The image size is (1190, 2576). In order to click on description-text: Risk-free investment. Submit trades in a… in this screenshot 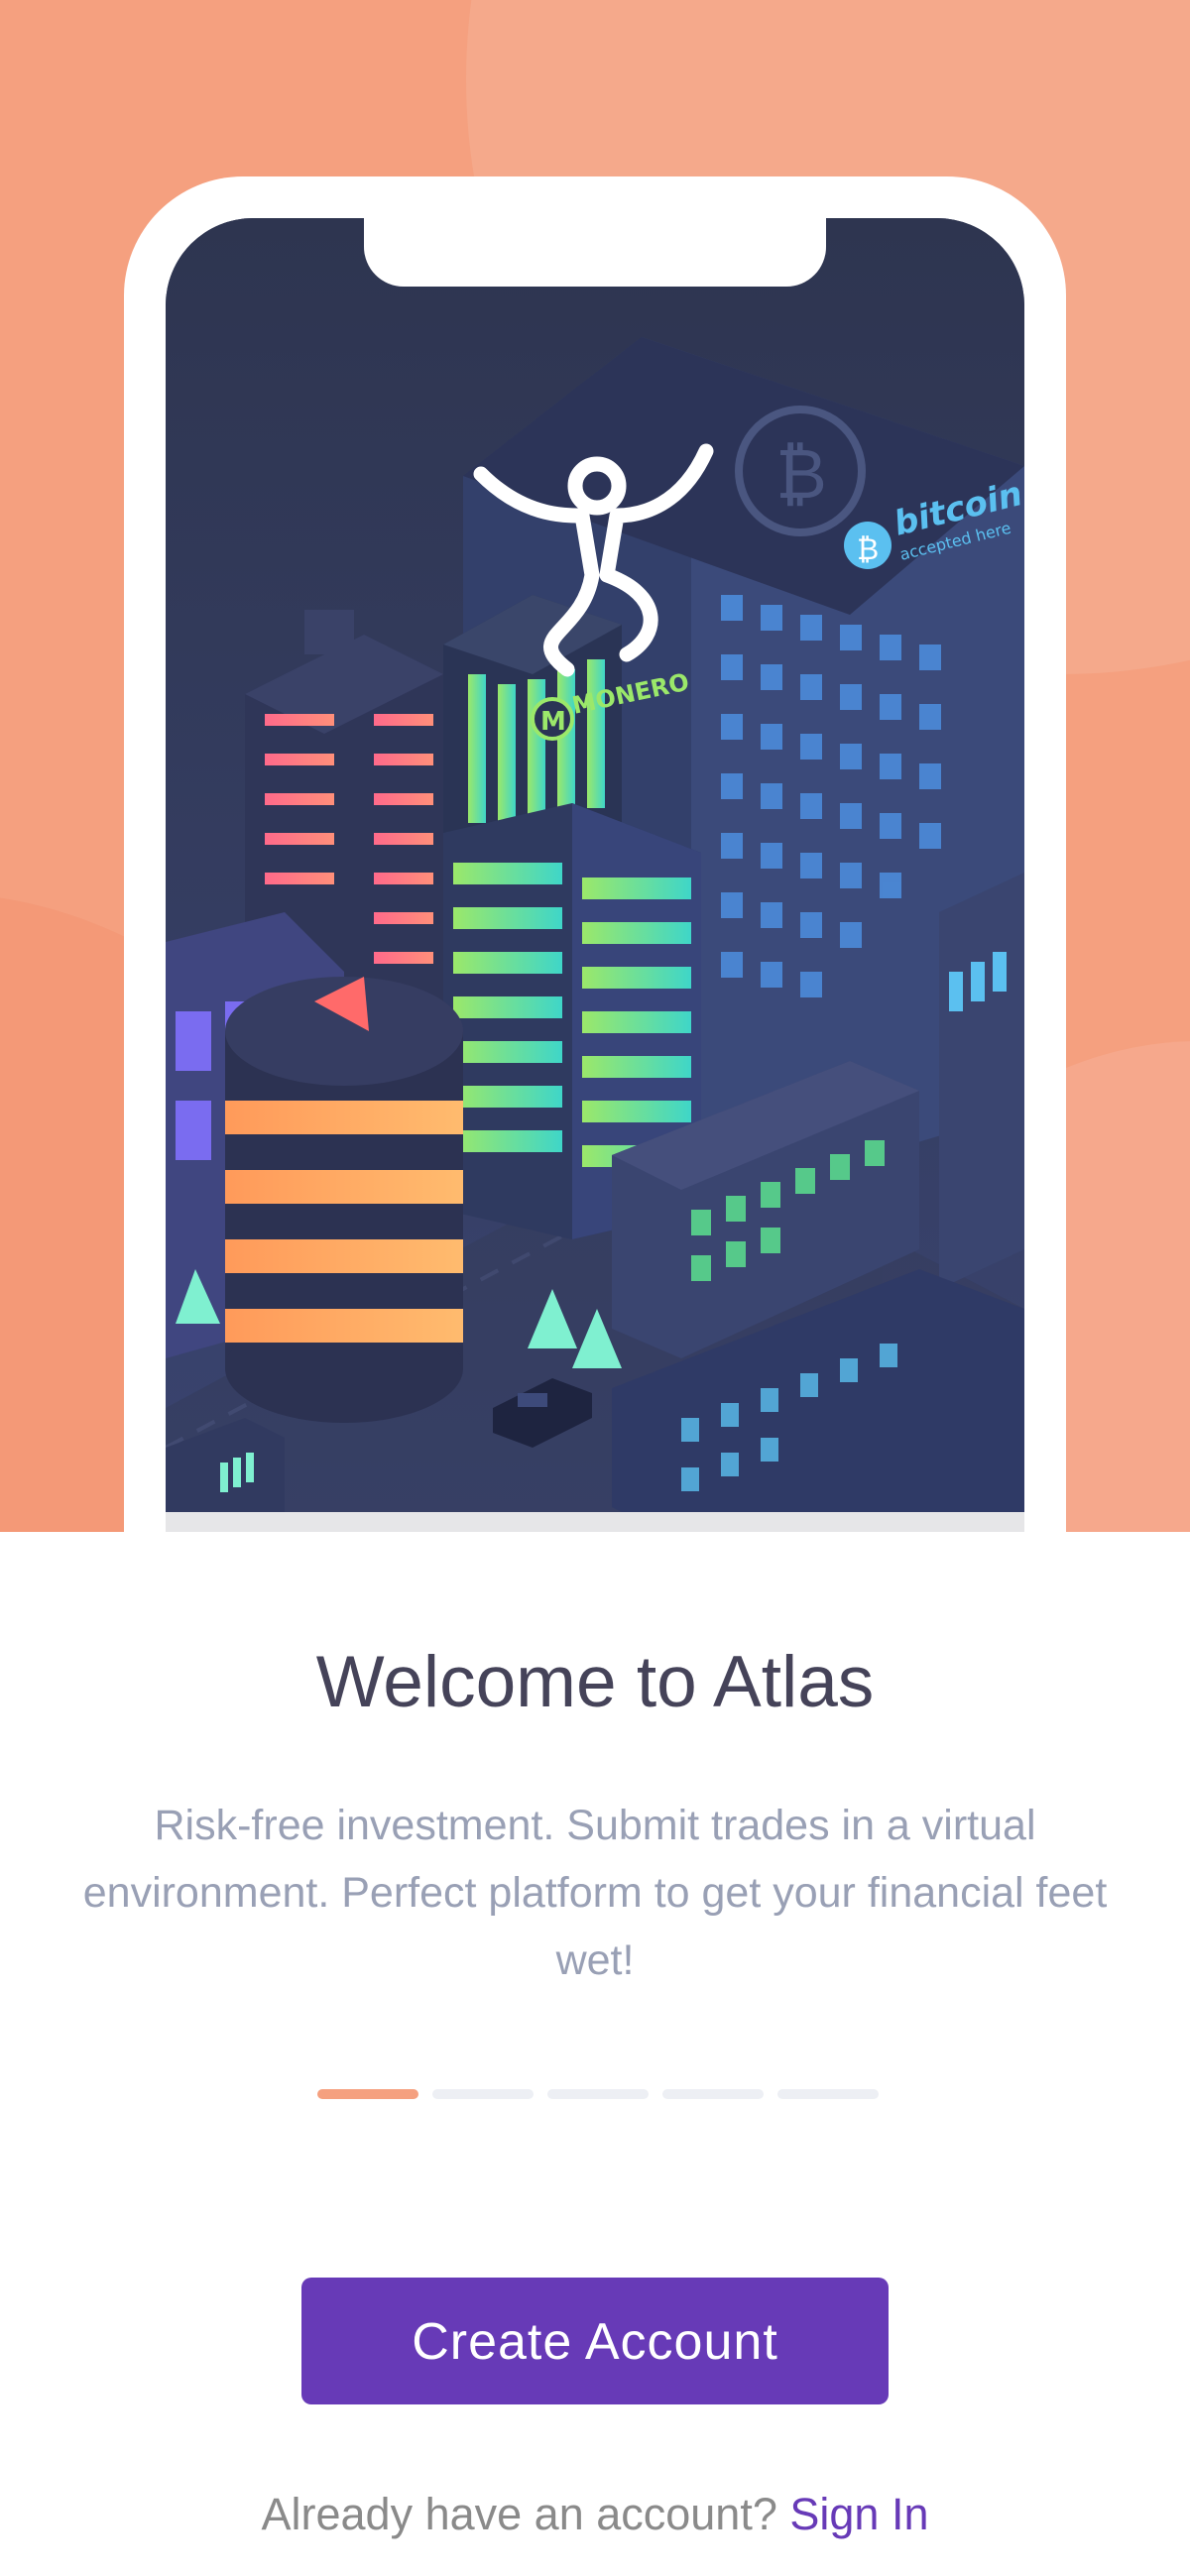, I will do `click(595, 1893)`.